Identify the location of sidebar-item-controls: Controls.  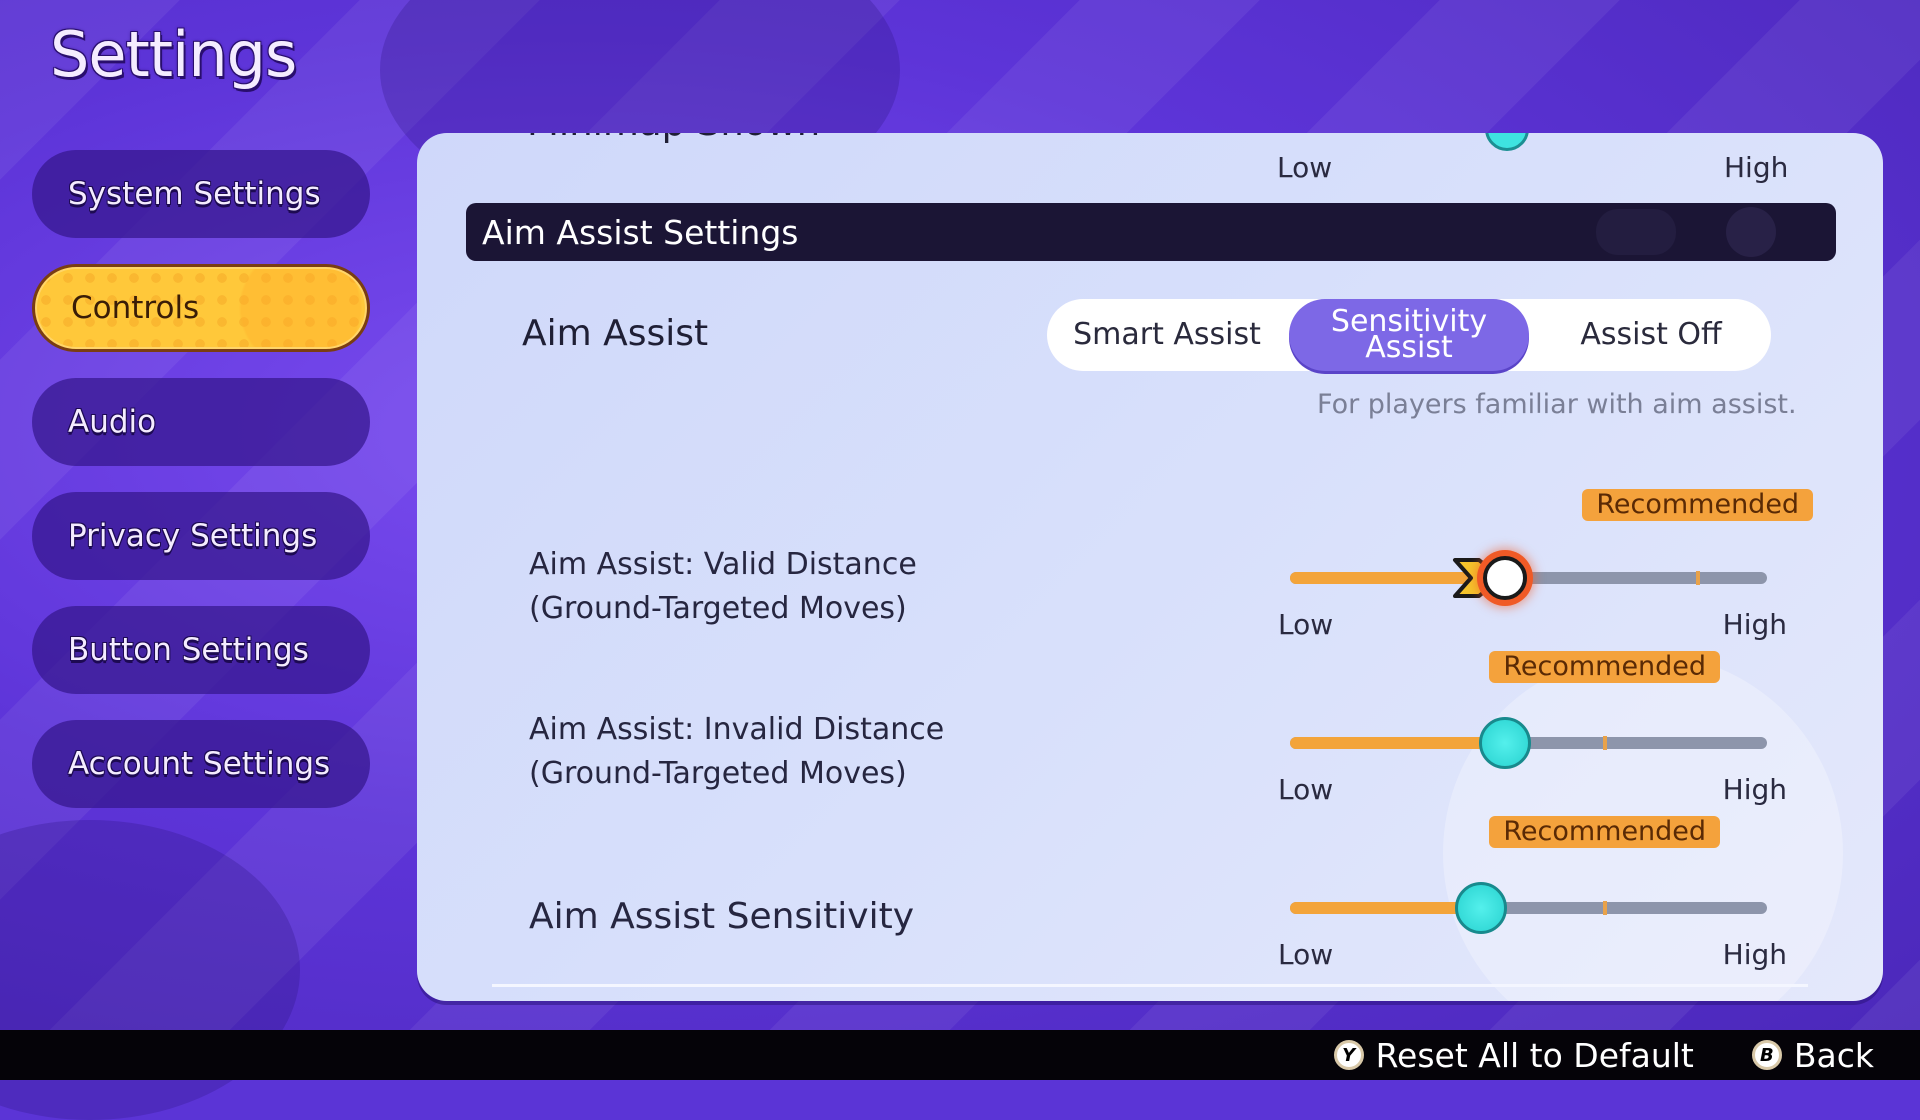
(201, 308).